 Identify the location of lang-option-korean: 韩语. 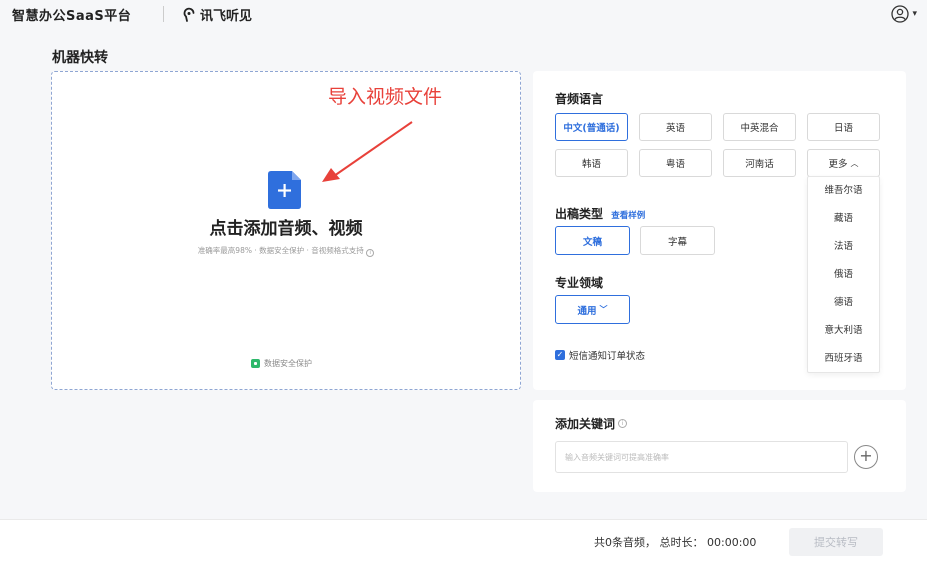
(591, 163).